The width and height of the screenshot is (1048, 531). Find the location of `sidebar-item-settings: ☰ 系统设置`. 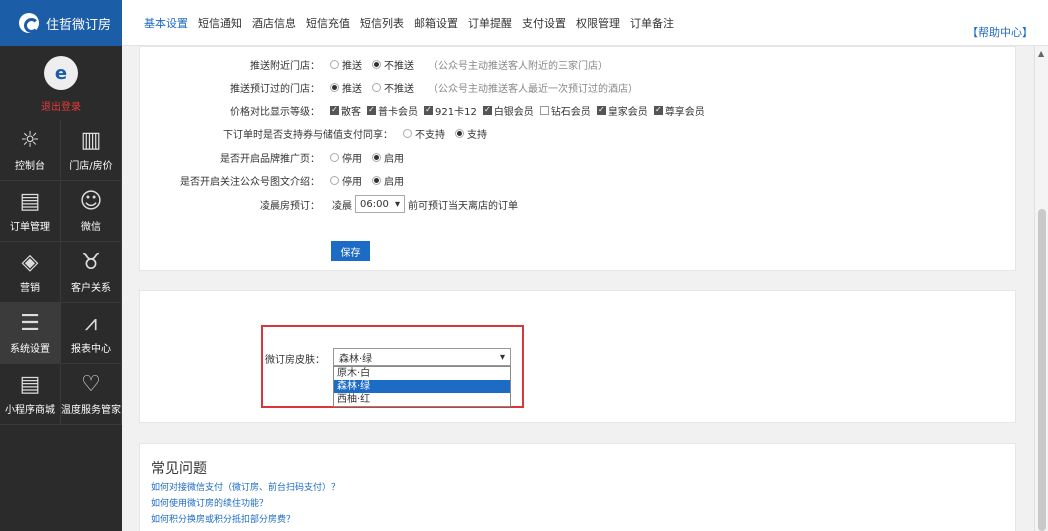

sidebar-item-settings: ☰ 系统设置 is located at coordinates (30, 333).